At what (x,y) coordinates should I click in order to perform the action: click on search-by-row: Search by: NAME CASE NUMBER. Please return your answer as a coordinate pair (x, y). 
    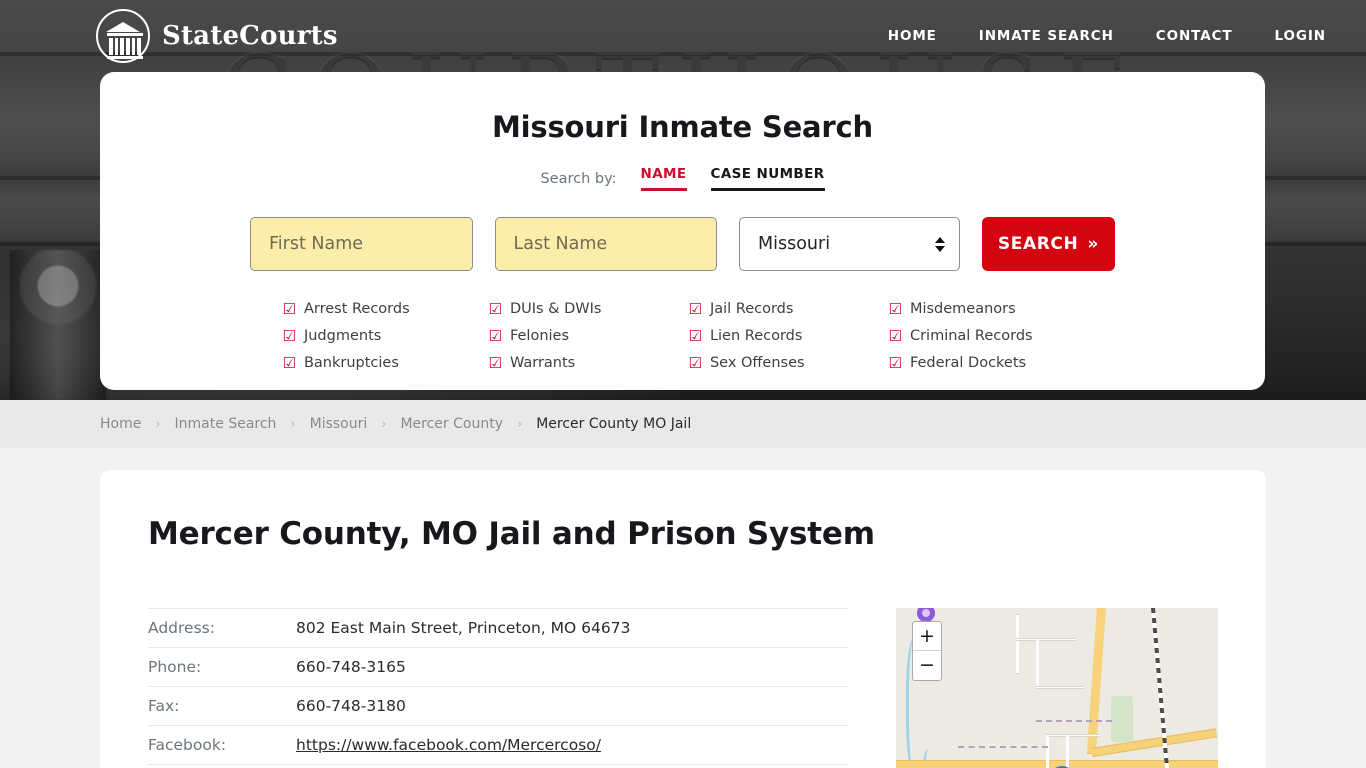
    Looking at the image, I should click on (682, 178).